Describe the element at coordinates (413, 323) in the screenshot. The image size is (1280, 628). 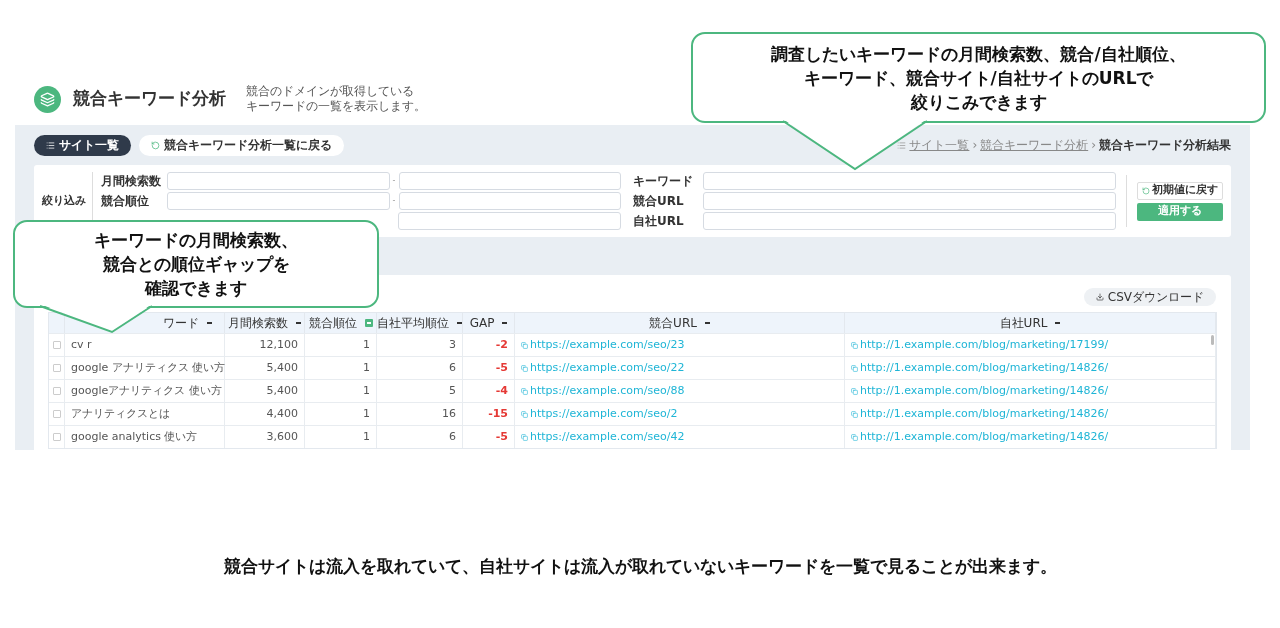
I see `column-header: 自社平均順位` at that location.